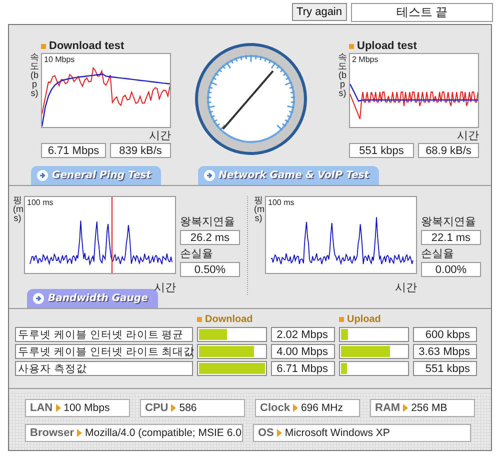 This screenshot has width=500, height=471. Describe the element at coordinates (92, 298) in the screenshot. I see `section-tab: Bandwidth Gauge` at that location.